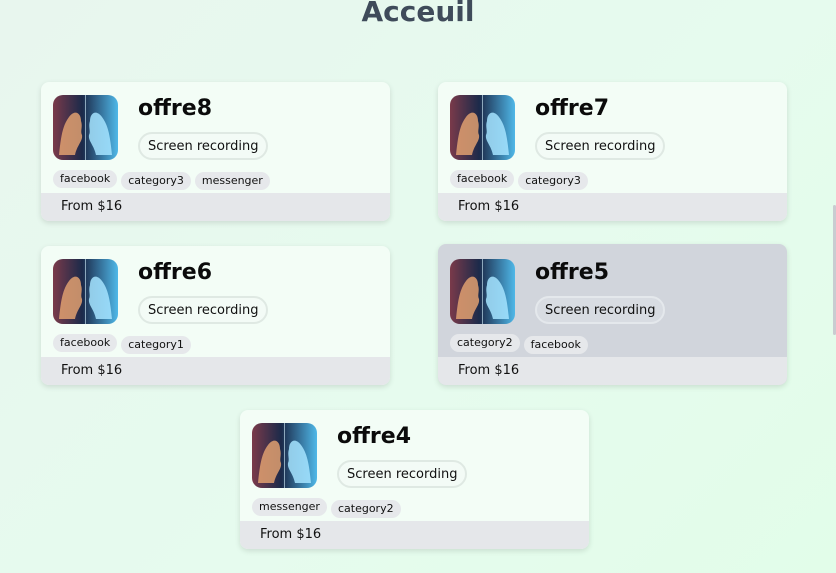  What do you see at coordinates (175, 109) in the screenshot?
I see `offer-title: offre8` at bounding box center [175, 109].